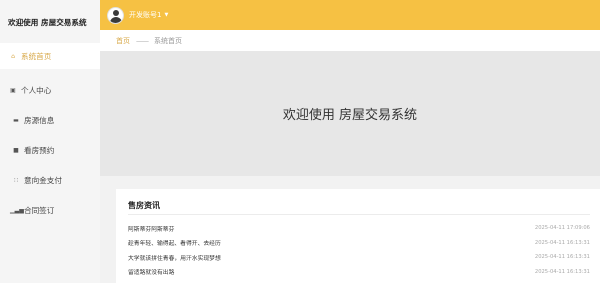 This screenshot has height=283, width=600. I want to click on list-item: 留适路就没有出路 2025-04-11 16:13:31, so click(359, 272).